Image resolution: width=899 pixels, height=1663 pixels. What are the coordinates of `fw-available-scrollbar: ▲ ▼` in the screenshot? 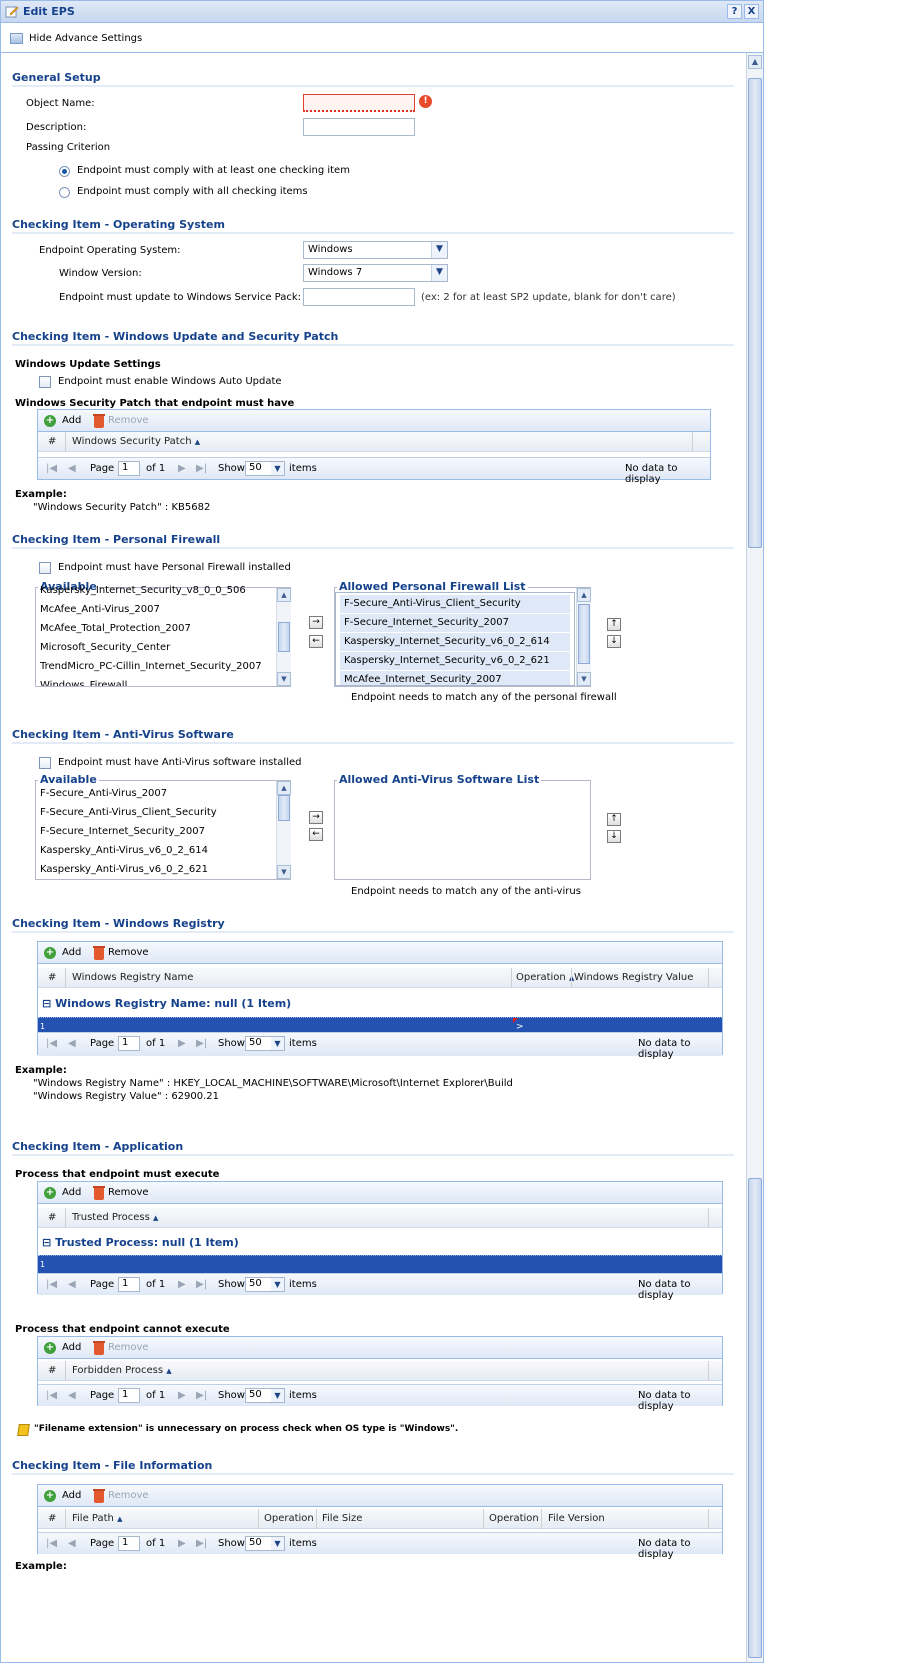 It's located at (283, 637).